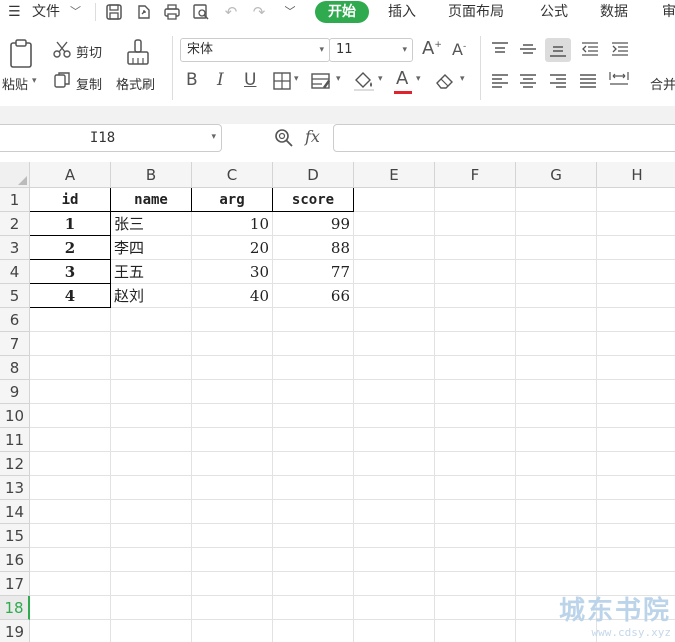  What do you see at coordinates (556, 224) in the screenshot?
I see `cell-g2` at bounding box center [556, 224].